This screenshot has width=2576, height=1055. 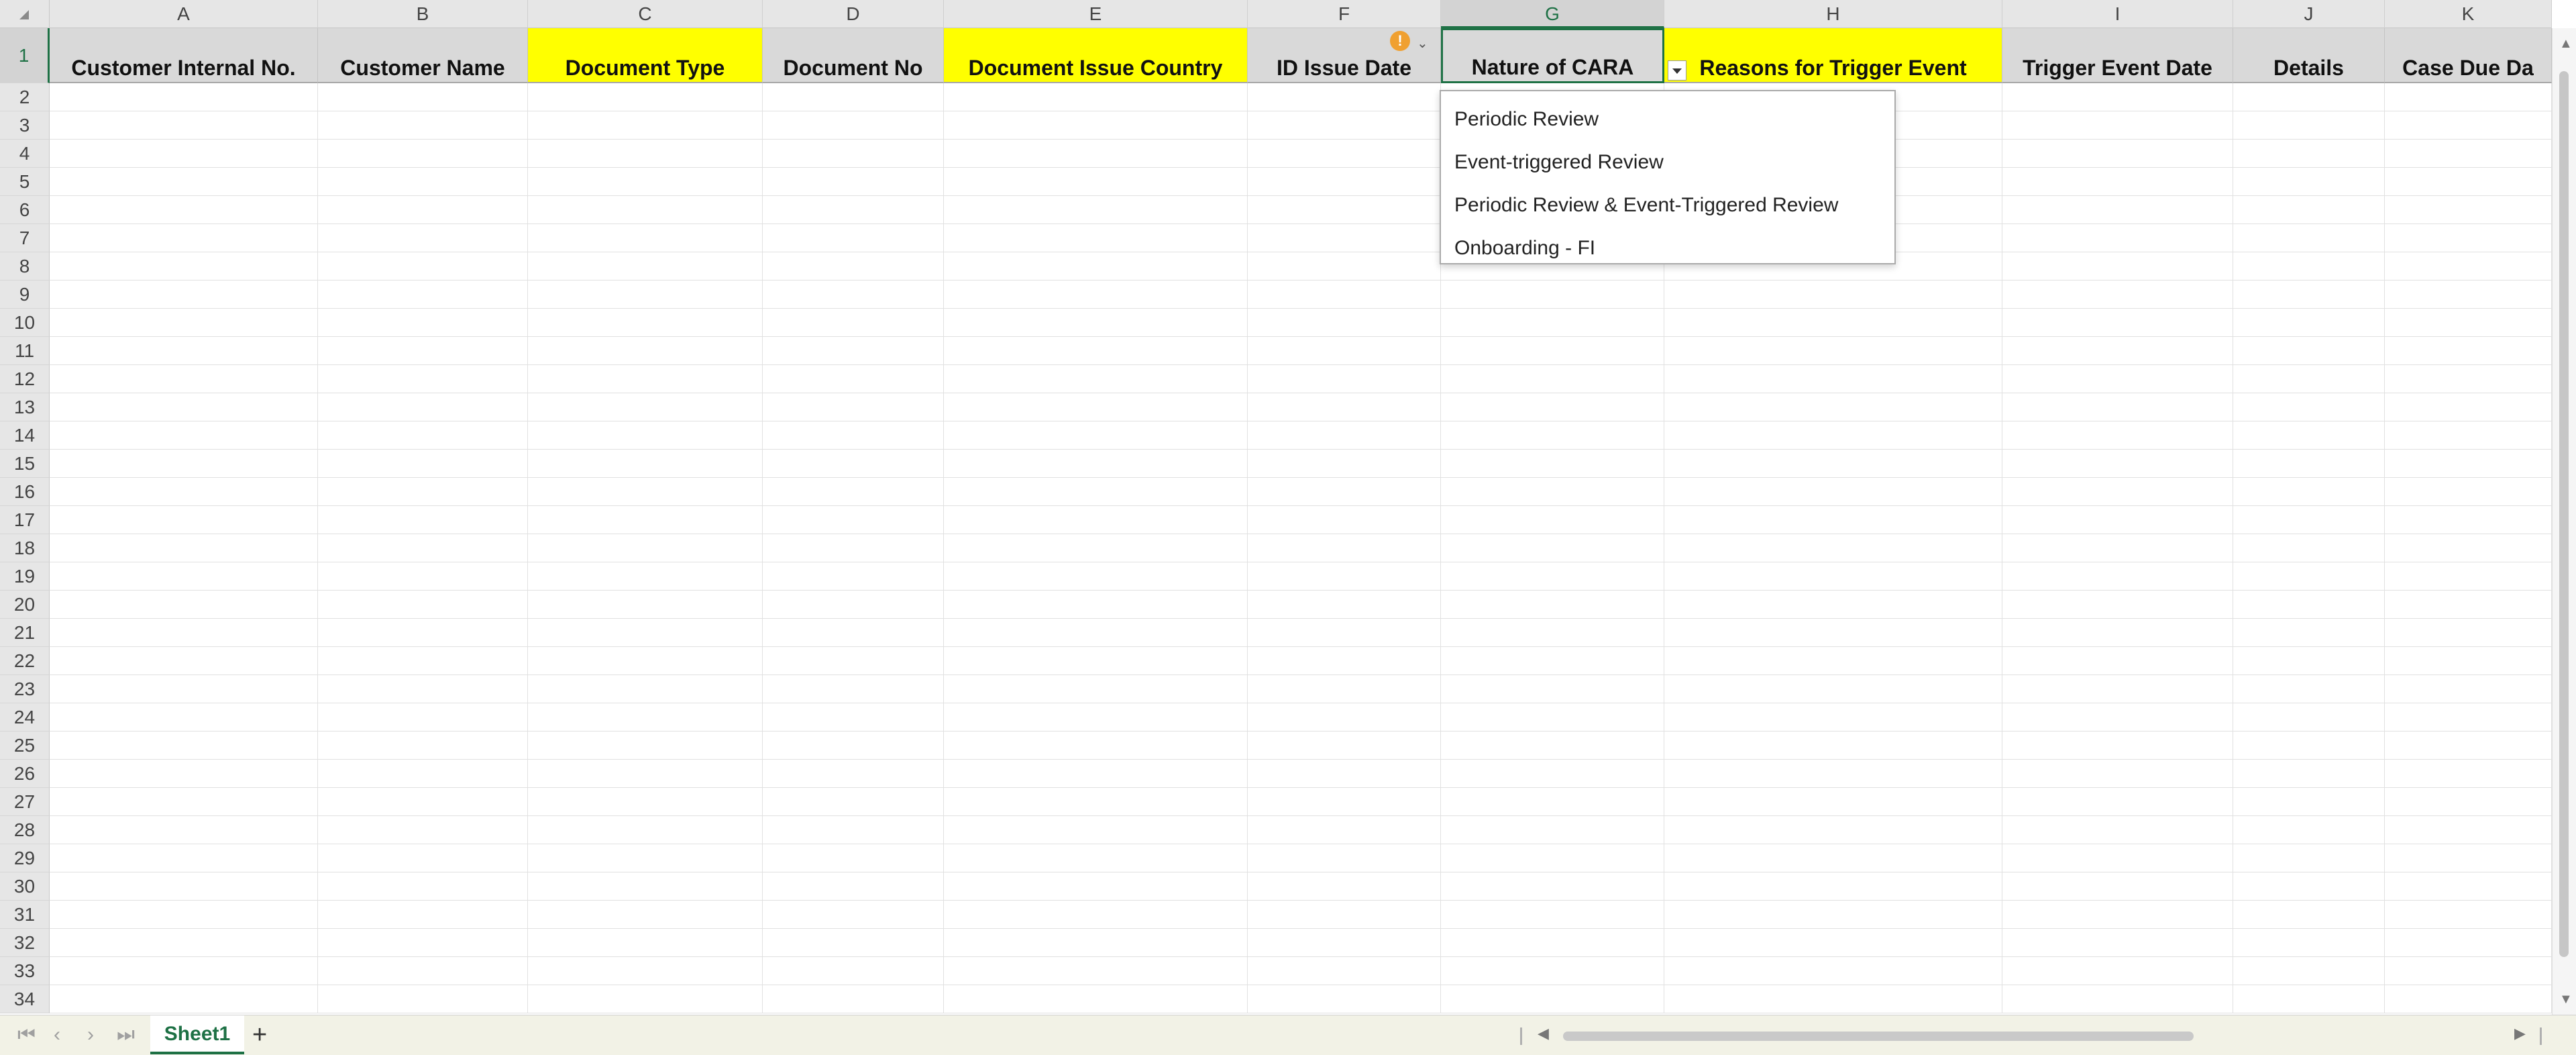 What do you see at coordinates (1344, 14) in the screenshot?
I see `column-header: F` at bounding box center [1344, 14].